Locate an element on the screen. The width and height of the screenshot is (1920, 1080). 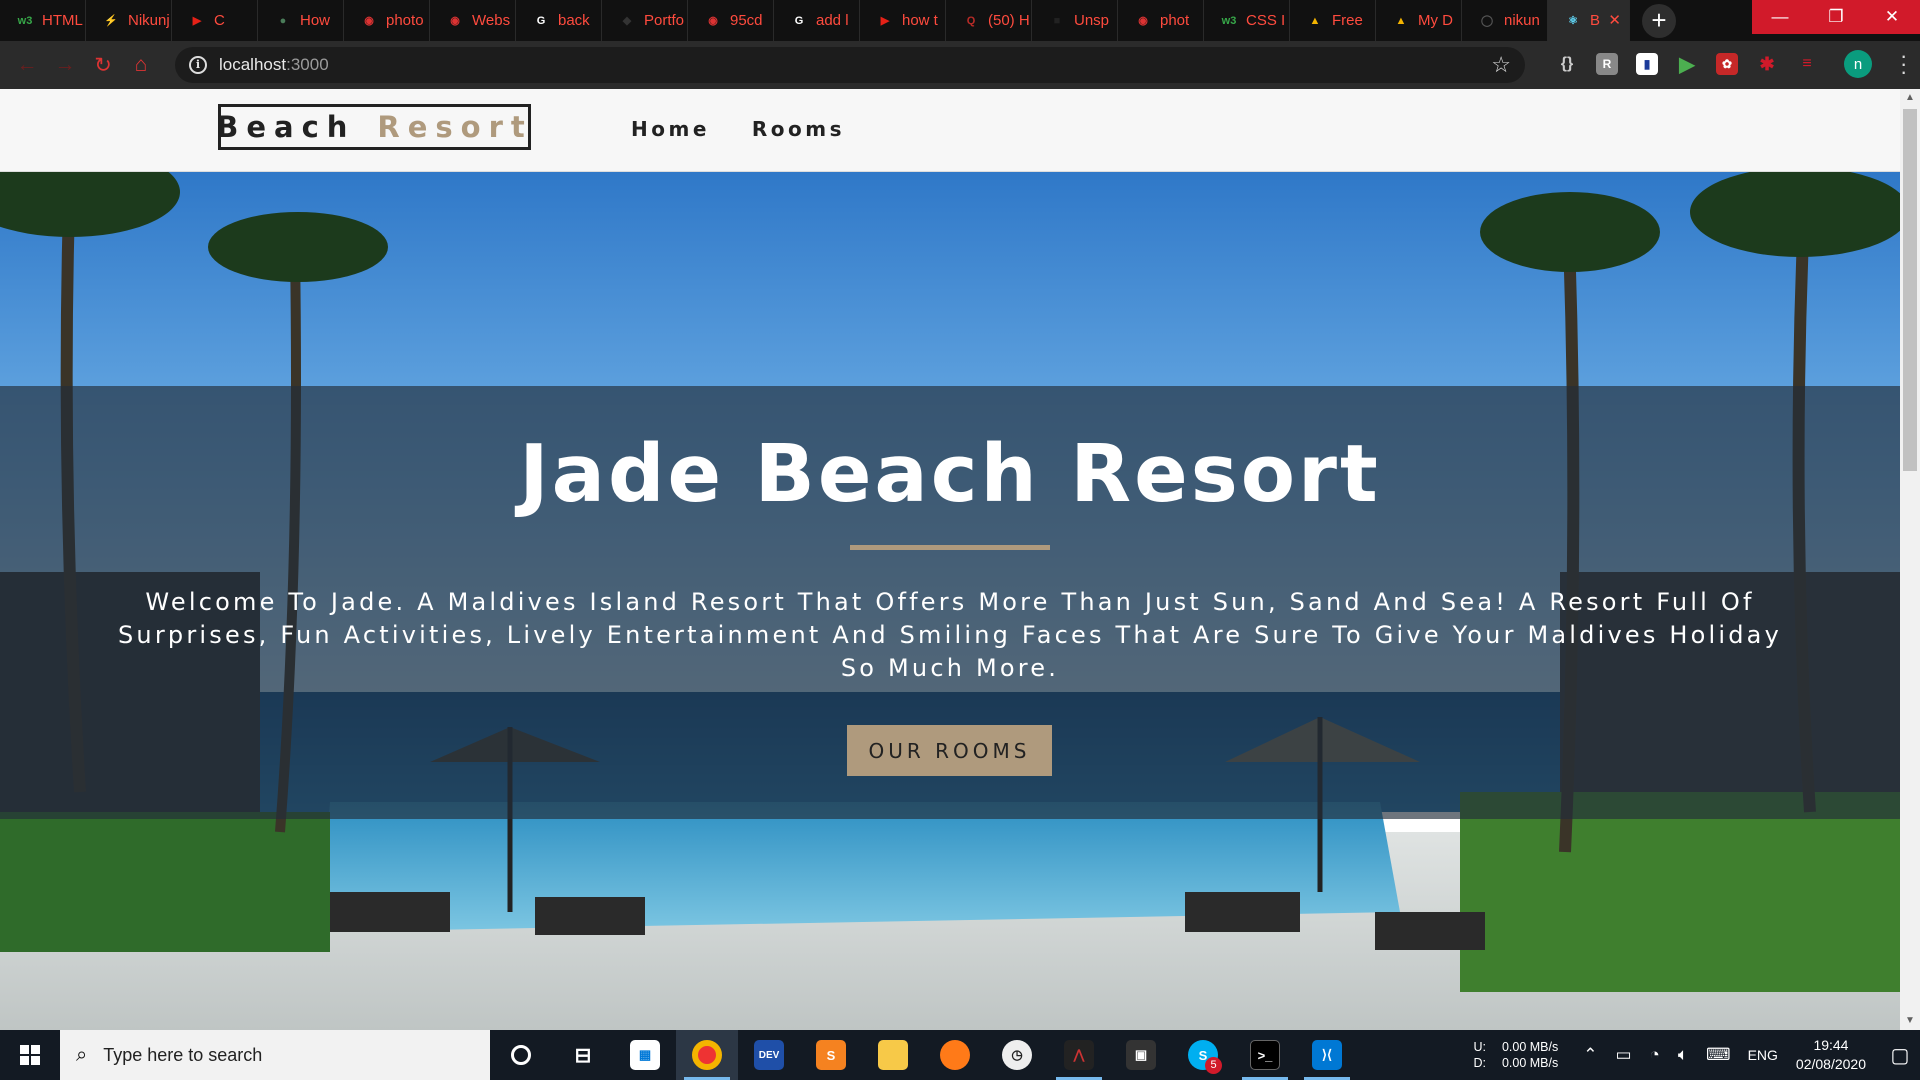
tab-label: add l is located at coordinates (832, 20).